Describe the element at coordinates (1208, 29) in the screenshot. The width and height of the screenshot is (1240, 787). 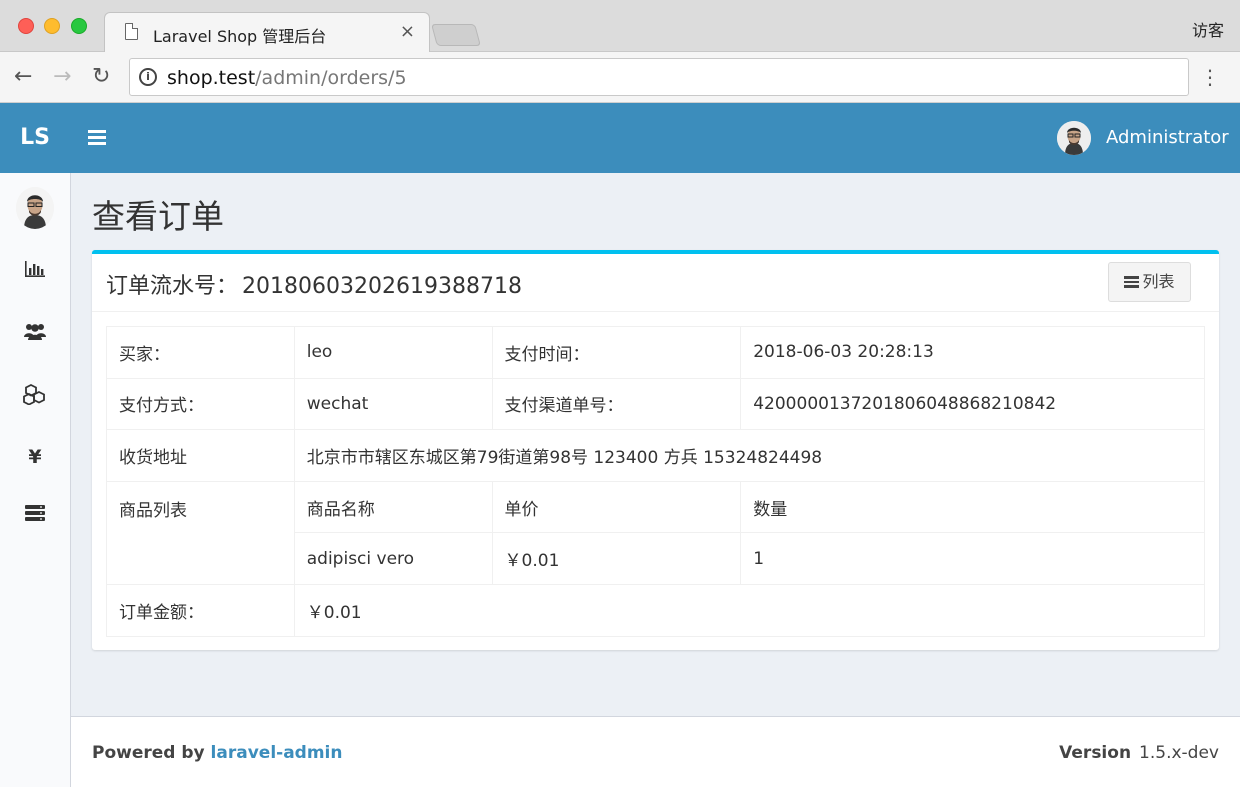
I see `guest-profile-label: 访客` at that location.